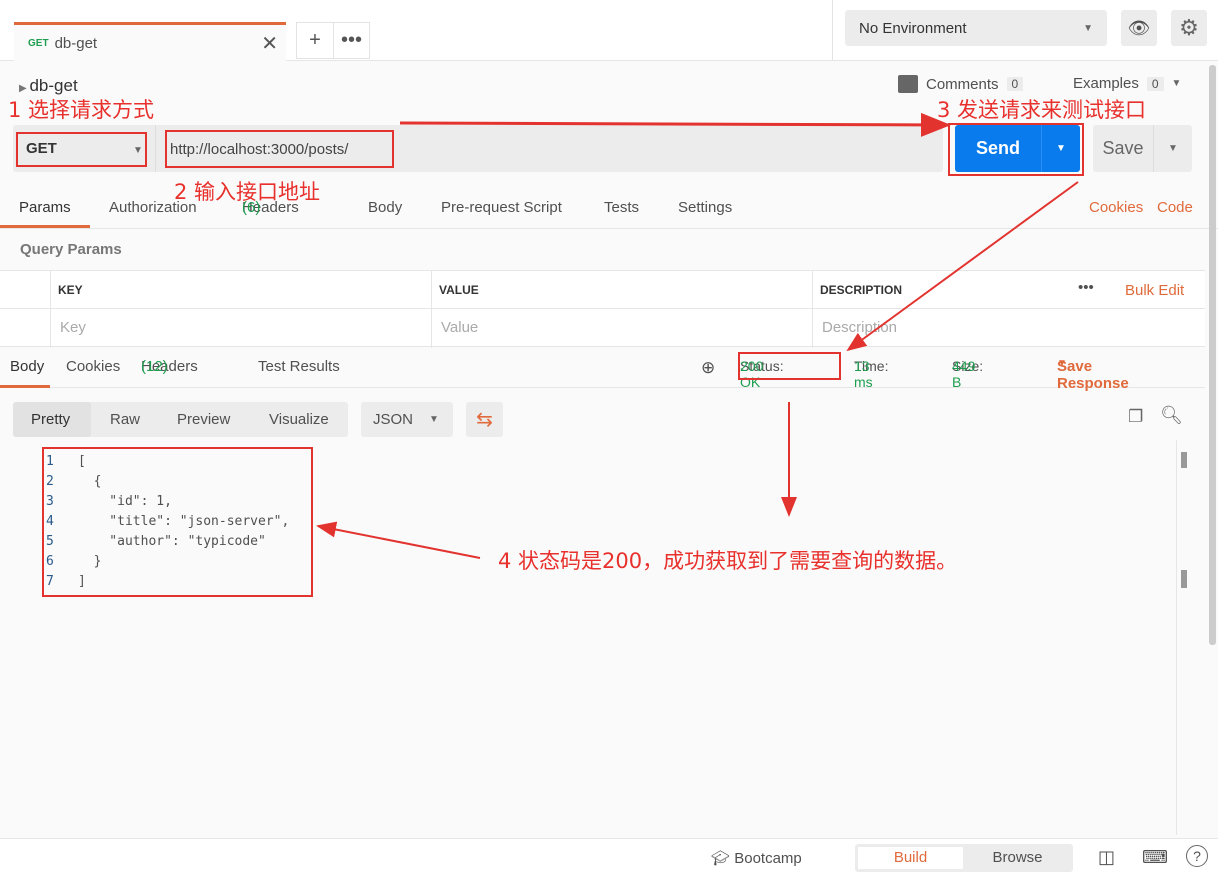  I want to click on arrow-to-send, so click(675, 124).